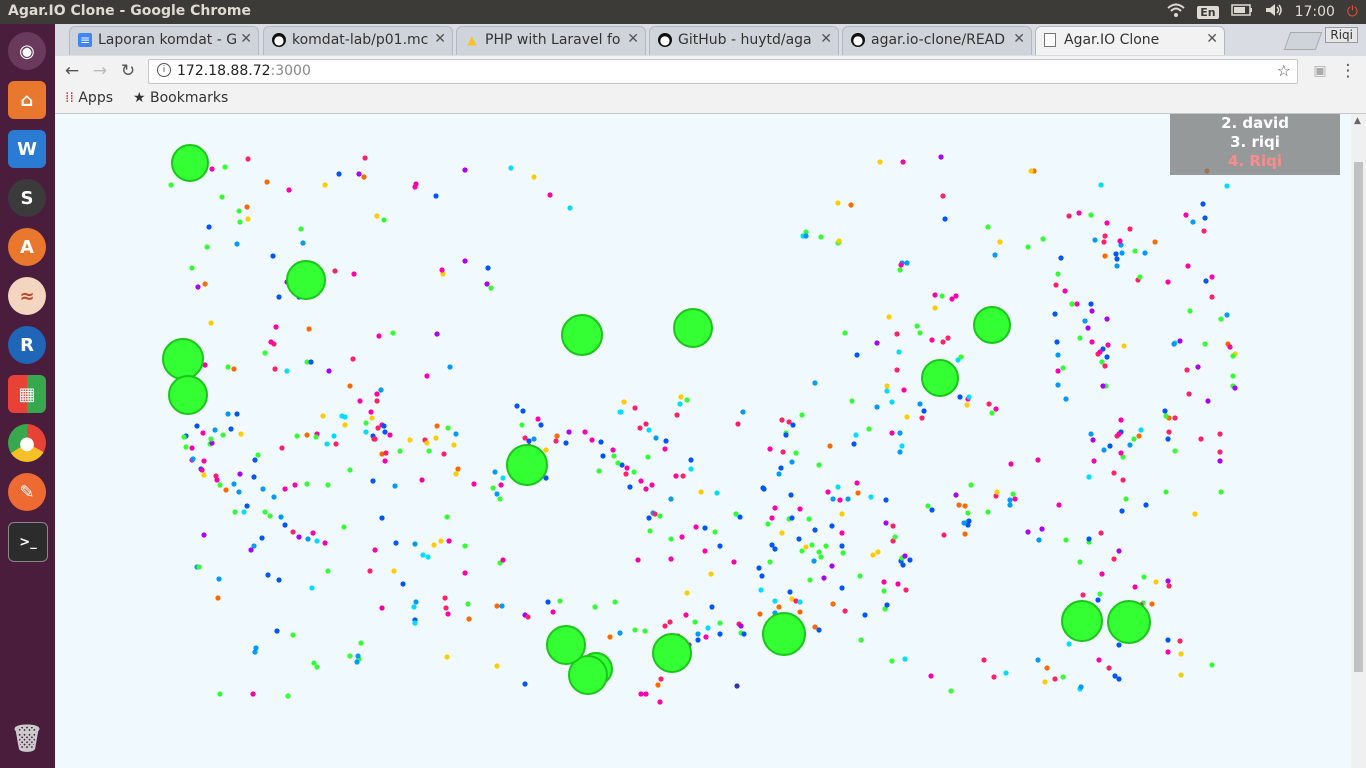 The image size is (1366, 768). What do you see at coordinates (27, 100) in the screenshot?
I see `files-folder-icon: ⌂` at bounding box center [27, 100].